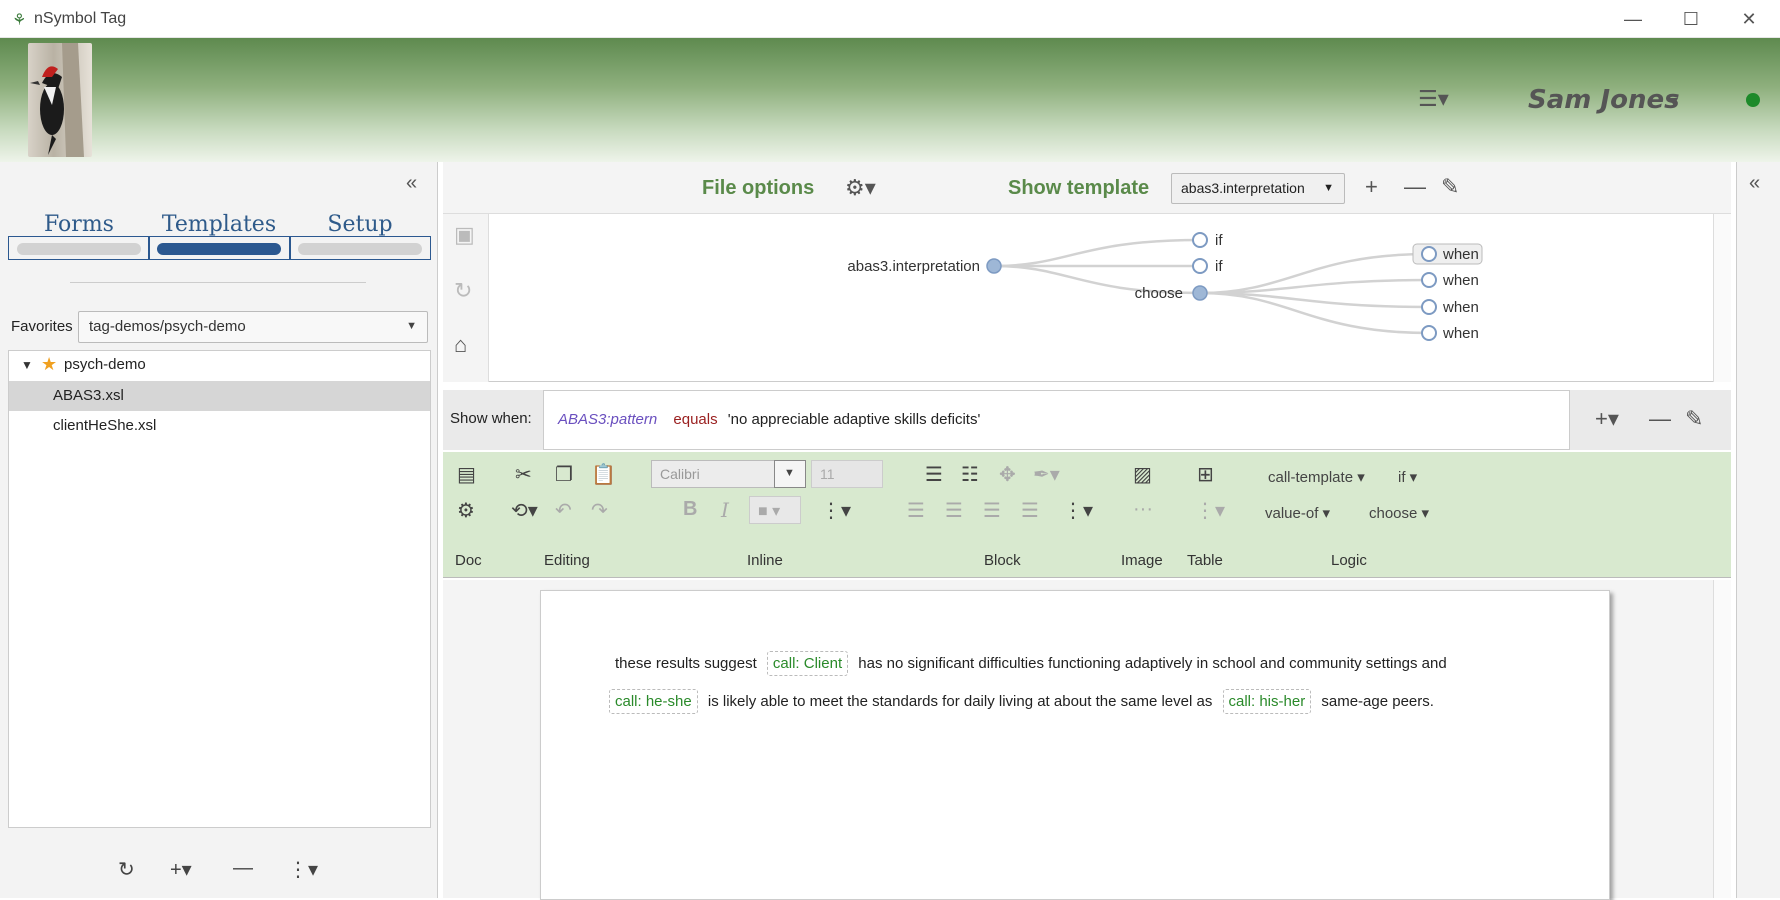 This screenshot has height=900, width=1780. What do you see at coordinates (524, 510) in the screenshot?
I see `find-replace-icon: ⟲▾` at bounding box center [524, 510].